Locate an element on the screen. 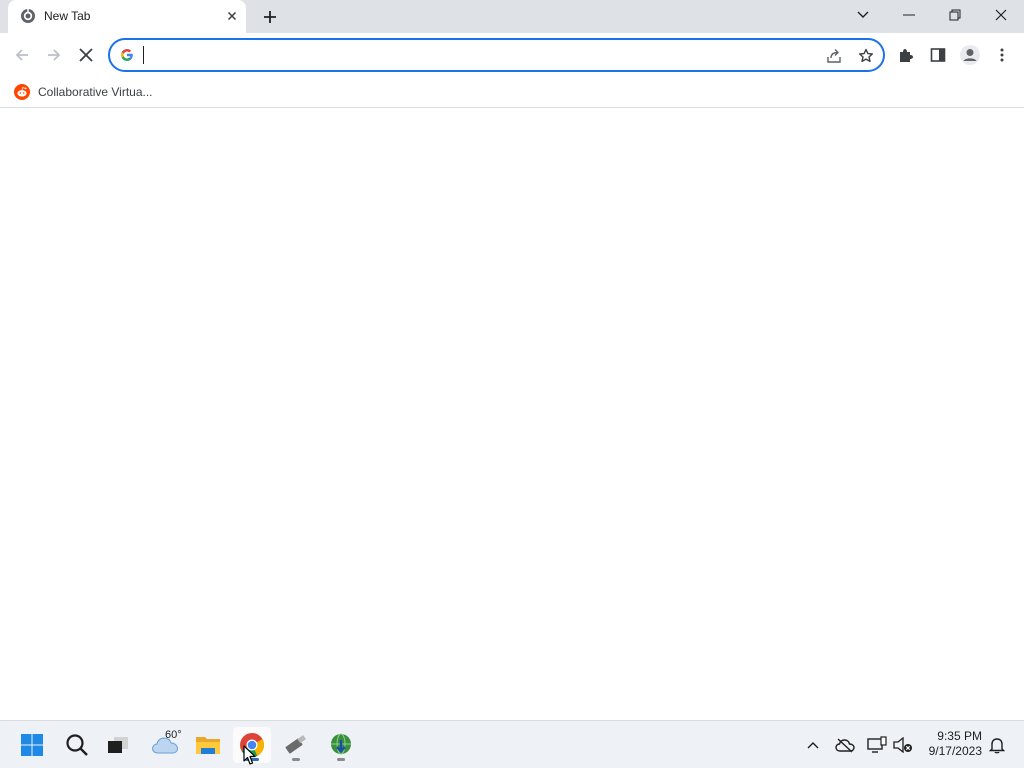  share-icon is located at coordinates (834, 56).